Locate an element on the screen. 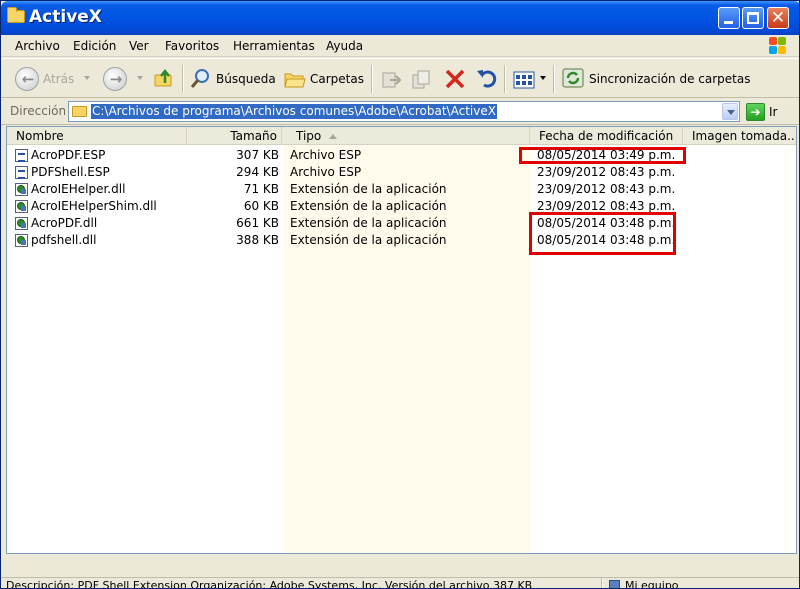  file-name: pdfshell.dll is located at coordinates (64, 240).